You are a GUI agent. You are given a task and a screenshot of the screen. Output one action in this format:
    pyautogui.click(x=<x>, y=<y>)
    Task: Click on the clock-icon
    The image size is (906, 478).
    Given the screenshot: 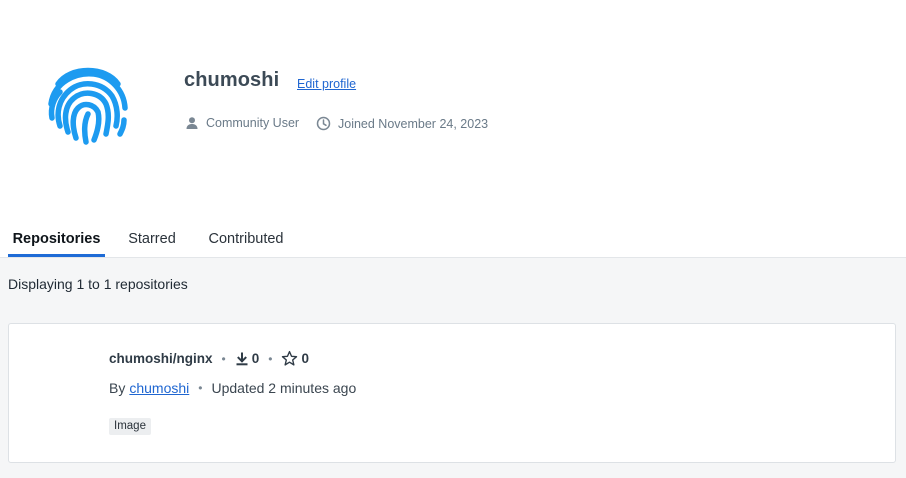 What is the action you would take?
    pyautogui.click(x=323, y=123)
    